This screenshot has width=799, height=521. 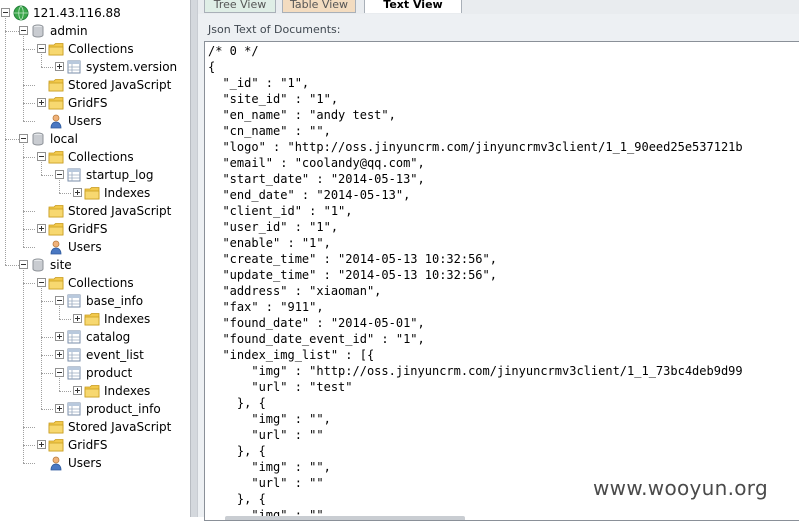 I want to click on json-line: "address" : "xiaoman",, so click(x=302, y=291).